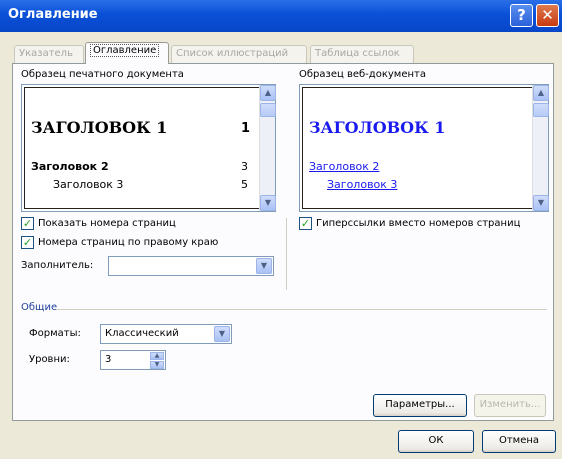  What do you see at coordinates (302, 309) in the screenshot?
I see `general-group-line` at bounding box center [302, 309].